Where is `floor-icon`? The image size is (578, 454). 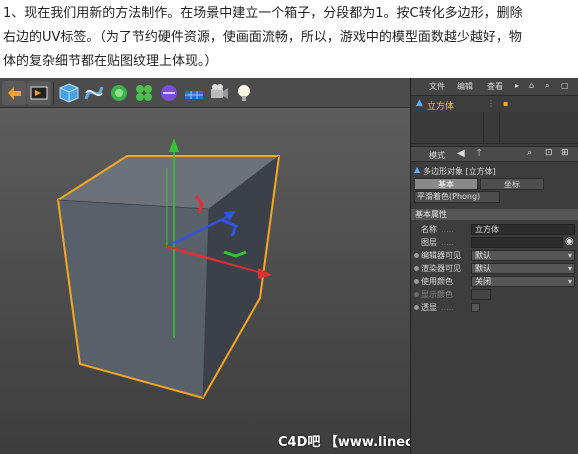
floor-icon is located at coordinates (194, 93).